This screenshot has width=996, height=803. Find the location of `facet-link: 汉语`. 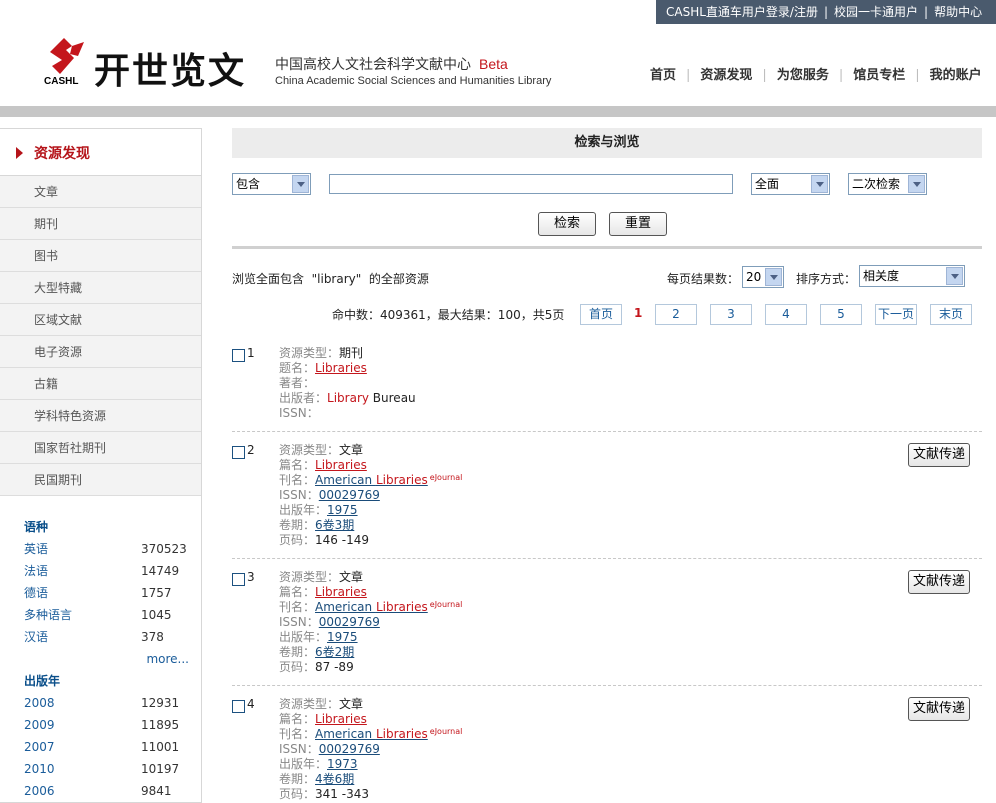

facet-link: 汉语 is located at coordinates (36, 637).